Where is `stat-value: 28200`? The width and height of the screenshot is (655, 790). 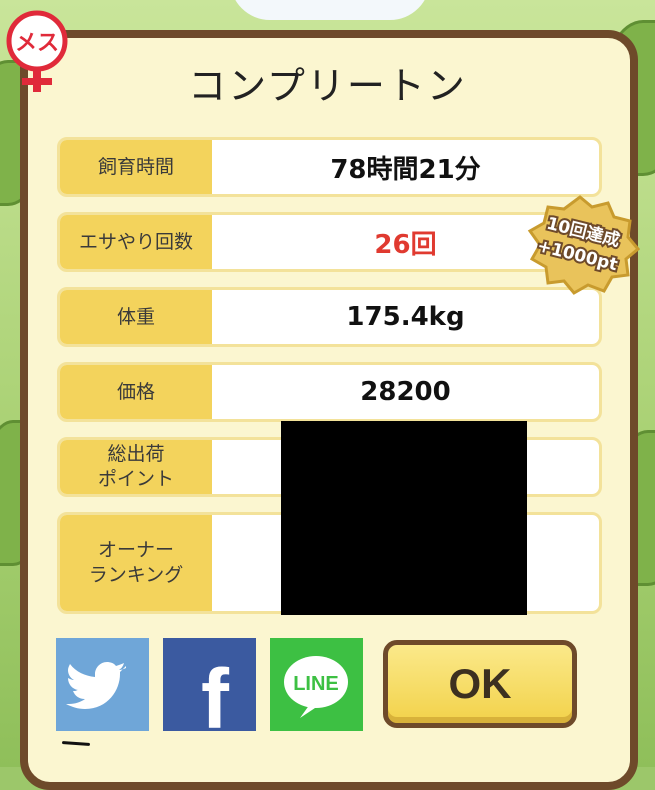
stat-value: 28200 is located at coordinates (405, 392).